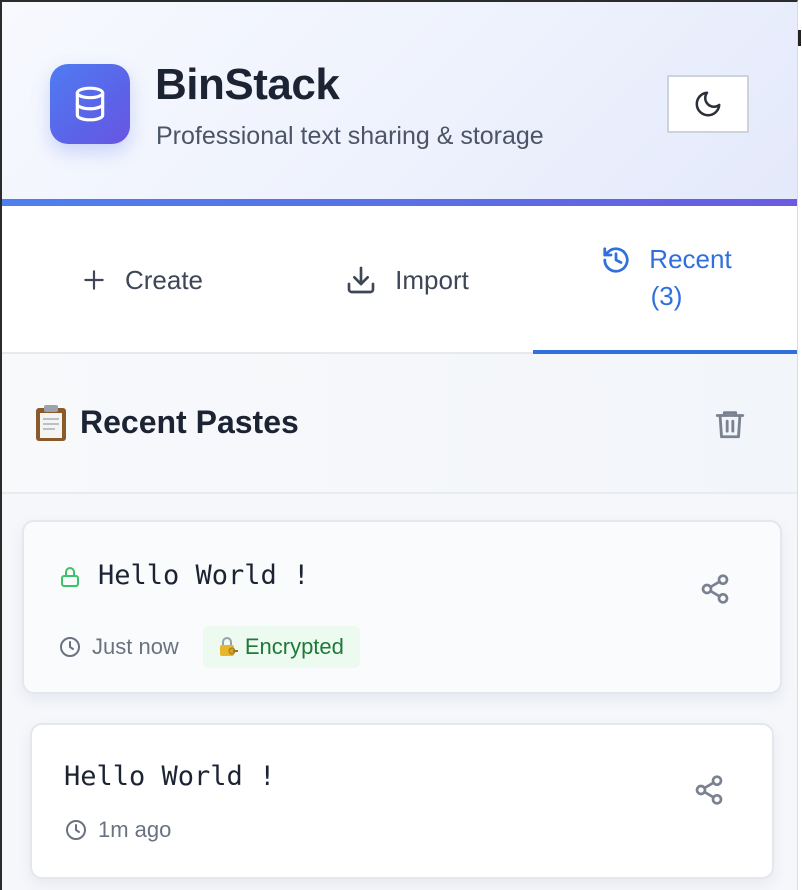  I want to click on app-logo, so click(90, 104).